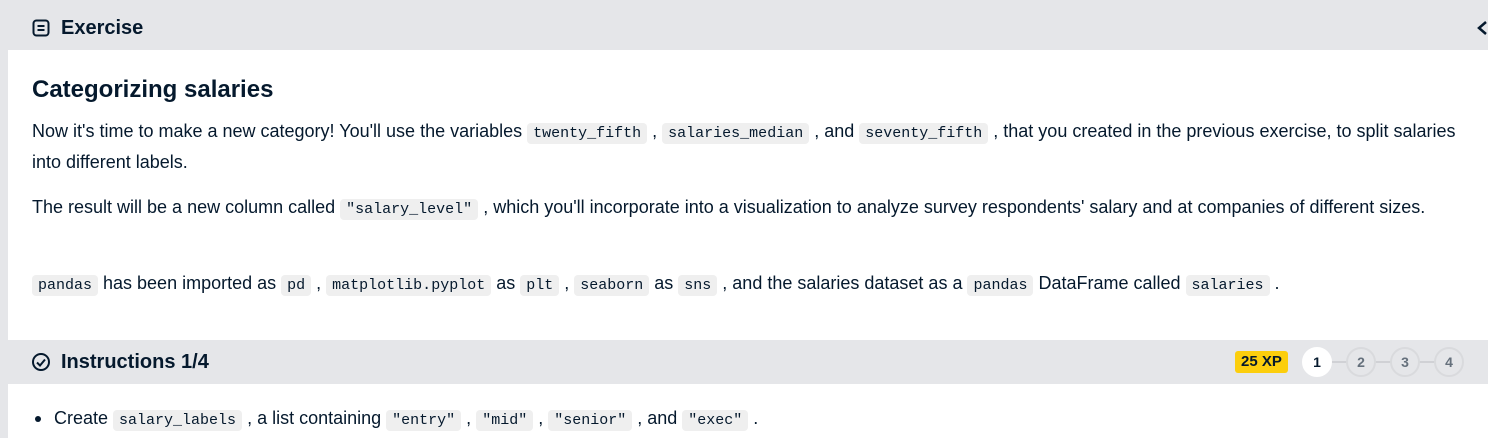 The image size is (1488, 438). Describe the element at coordinates (1449, 362) in the screenshot. I see `step-4-button: 4` at that location.